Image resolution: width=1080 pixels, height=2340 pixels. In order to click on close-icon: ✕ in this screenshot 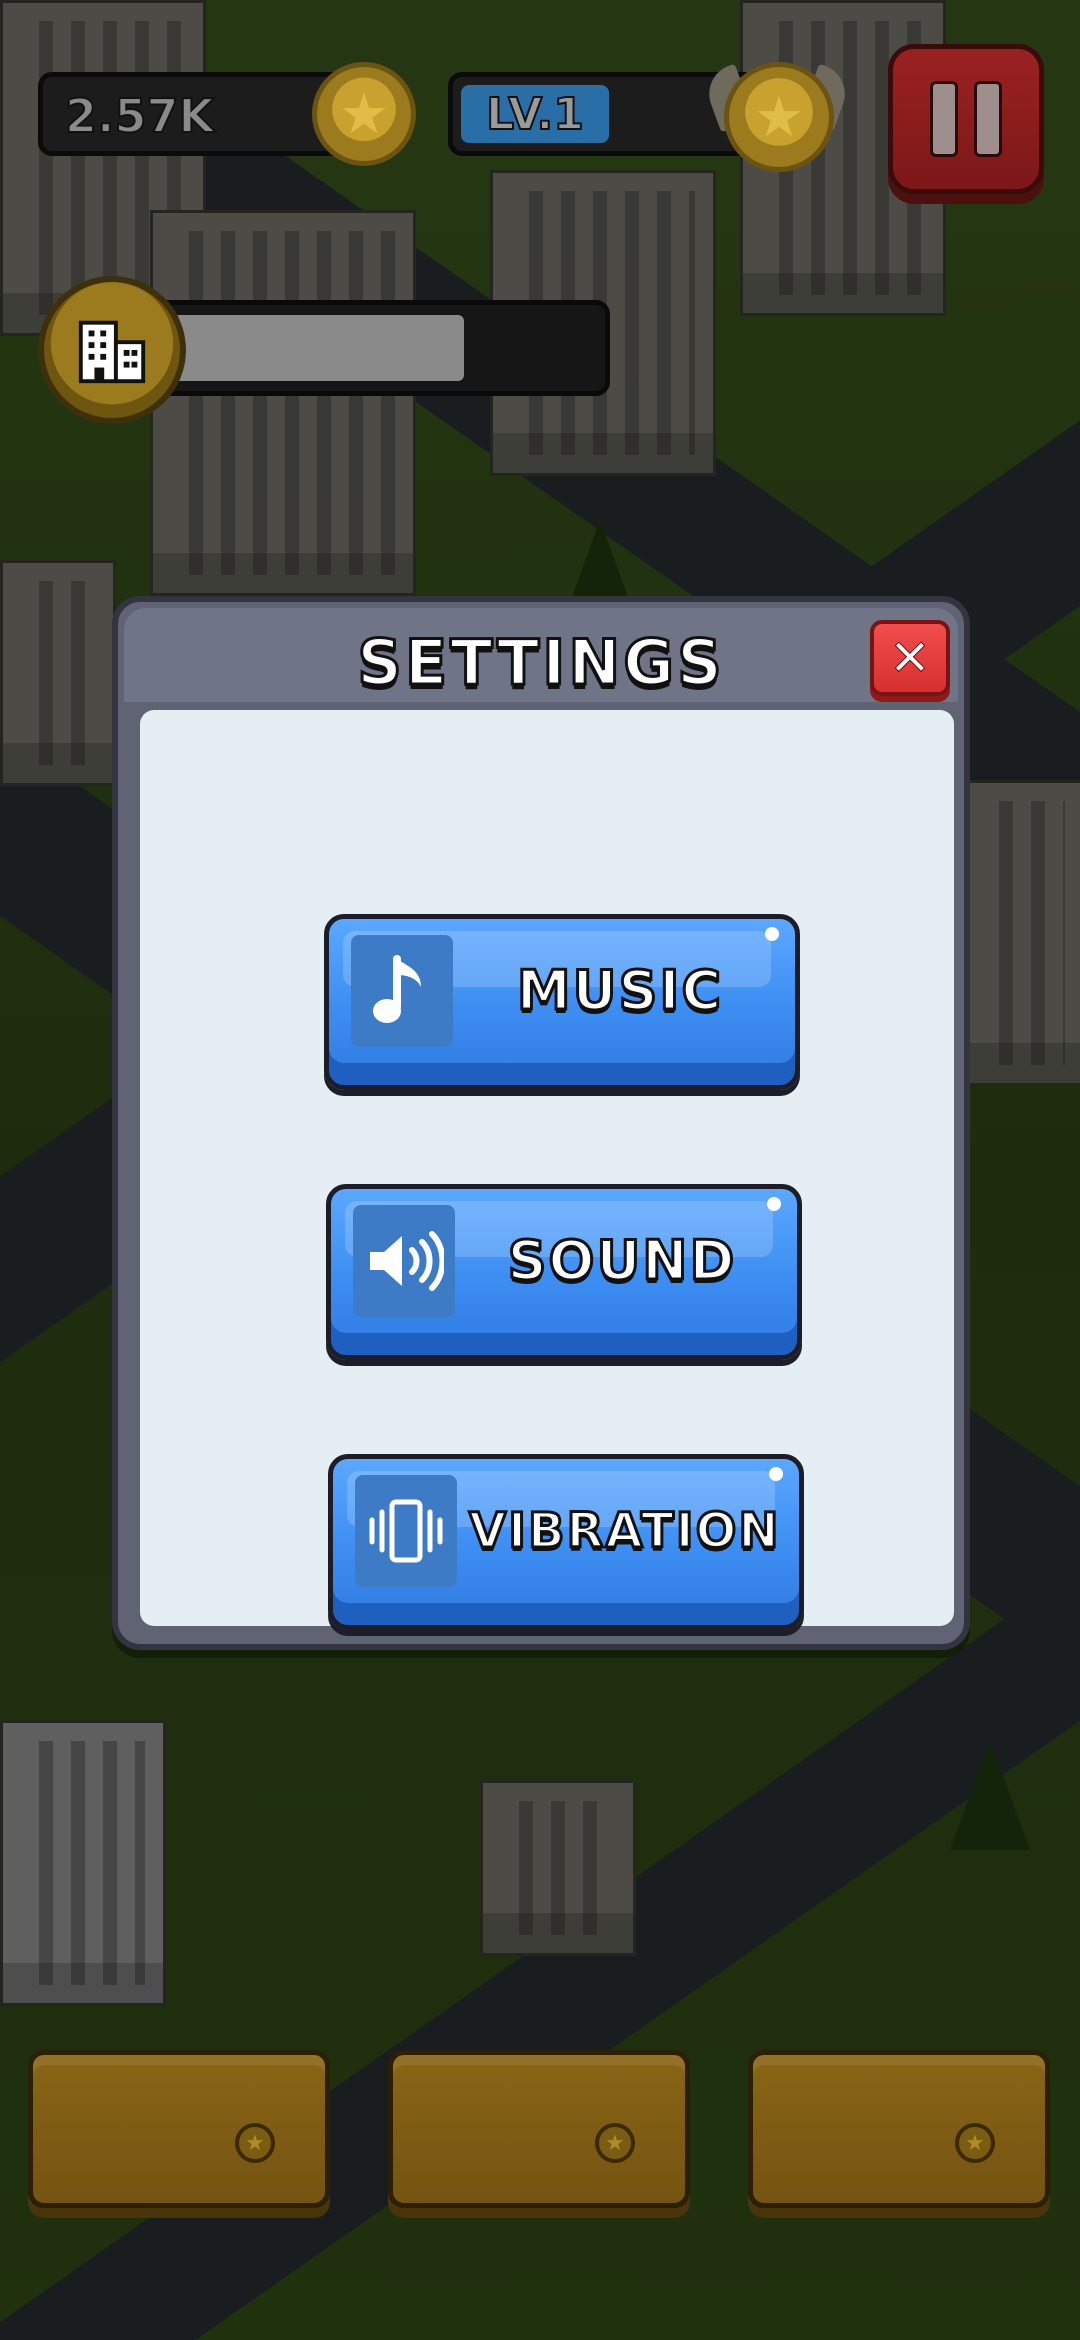, I will do `click(910, 658)`.